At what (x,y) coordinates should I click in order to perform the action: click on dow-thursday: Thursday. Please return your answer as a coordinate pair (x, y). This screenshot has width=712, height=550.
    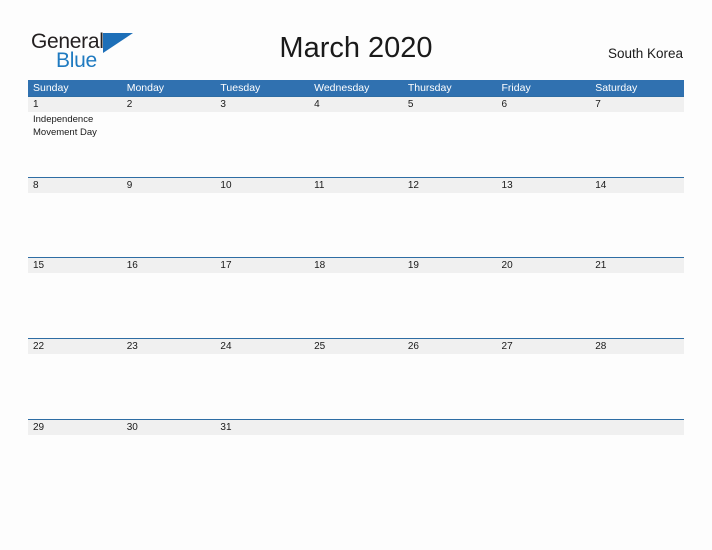
    Looking at the image, I should click on (429, 88).